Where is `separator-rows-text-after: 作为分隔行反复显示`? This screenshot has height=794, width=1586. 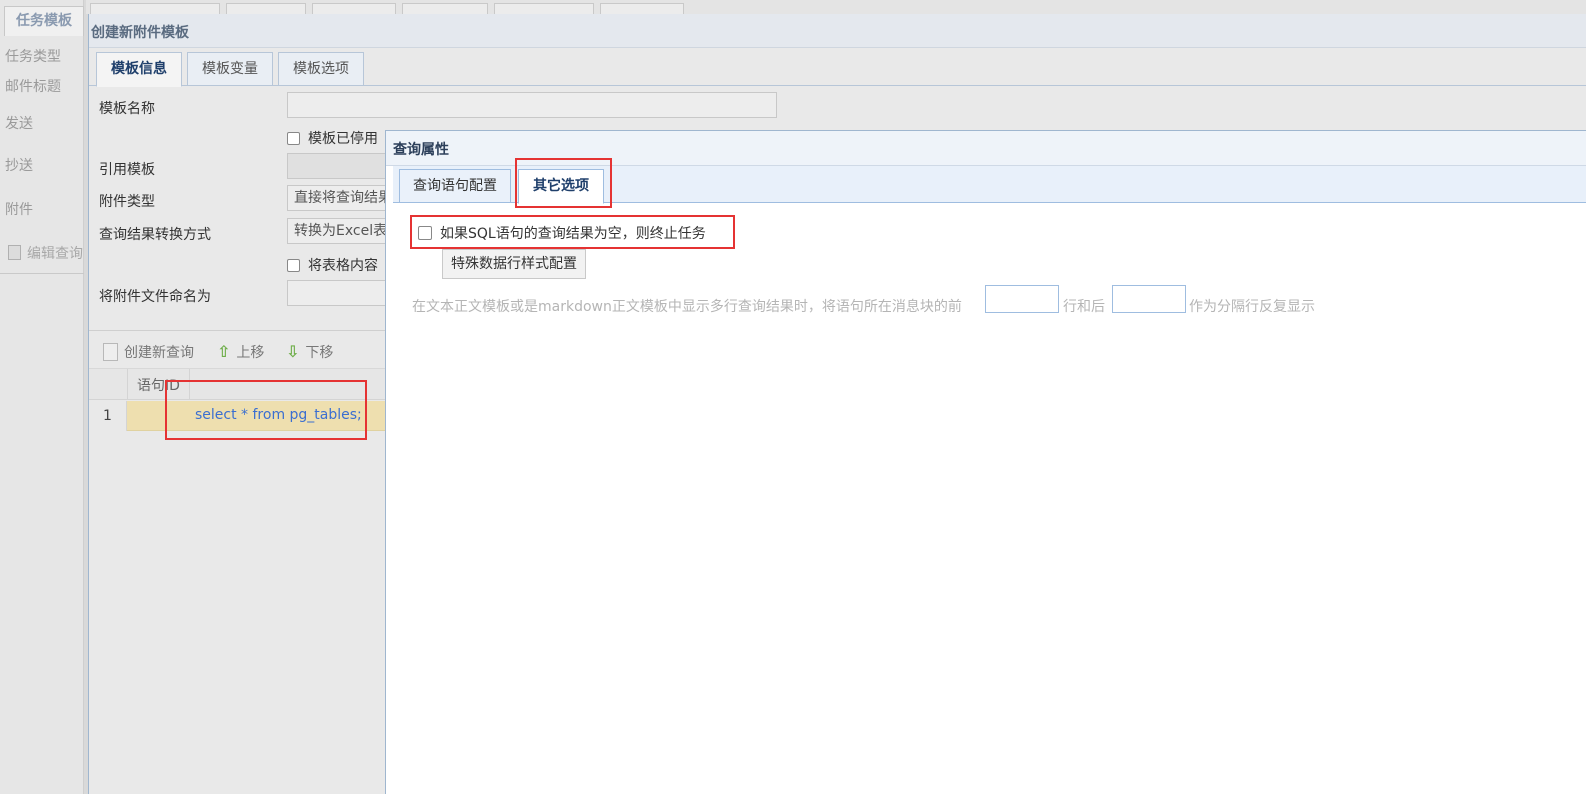
separator-rows-text-after: 作为分隔行反复显示 is located at coordinates (1252, 307).